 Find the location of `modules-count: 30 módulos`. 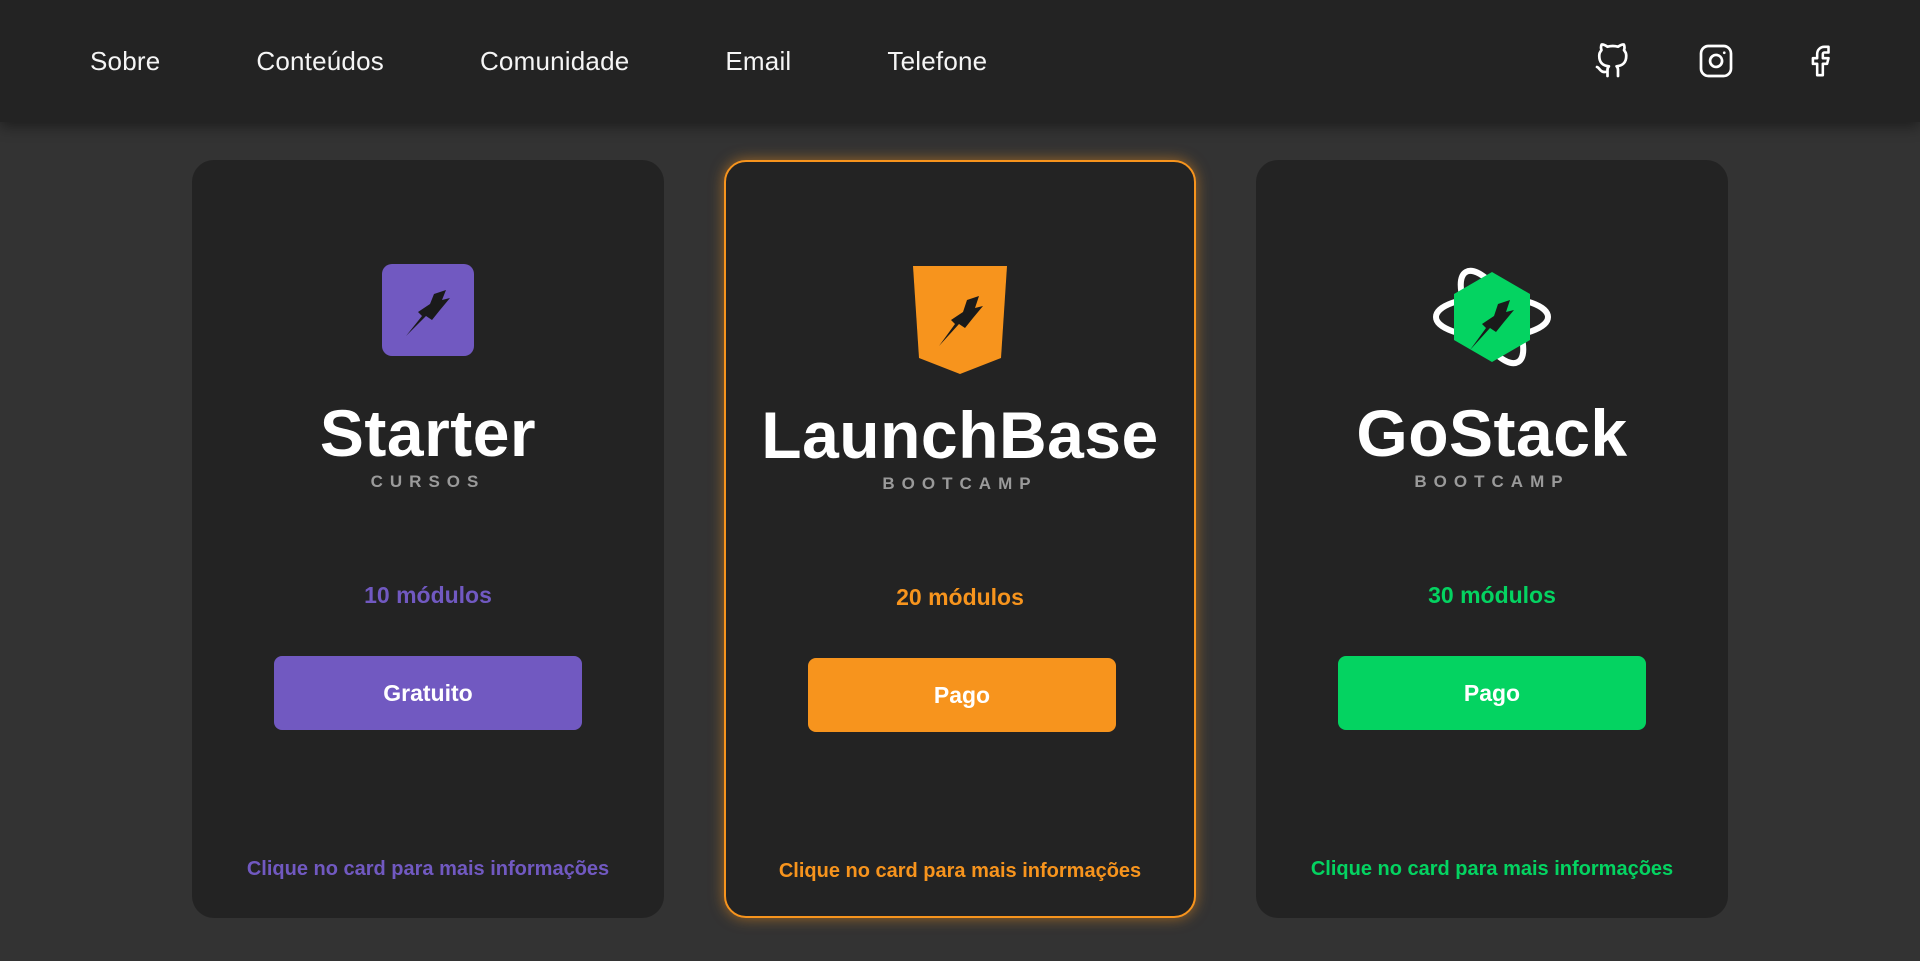

modules-count: 30 módulos is located at coordinates (1492, 595).